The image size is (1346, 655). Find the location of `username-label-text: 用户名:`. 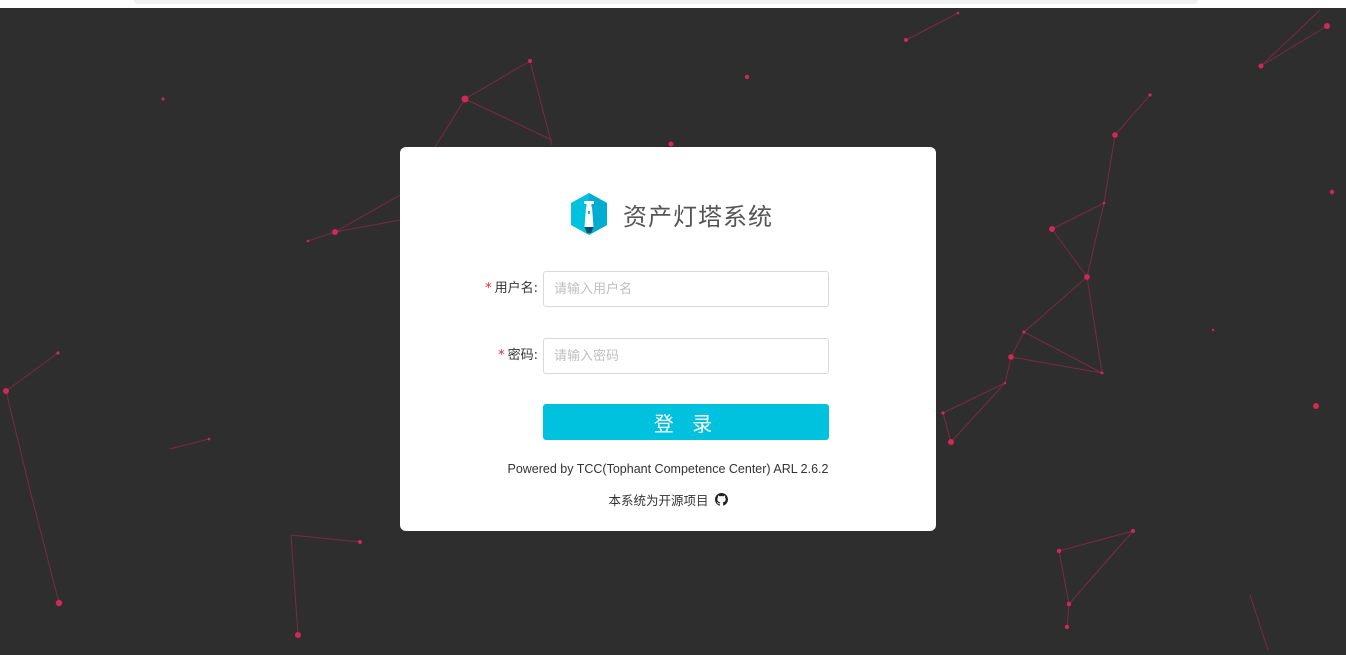

username-label-text: 用户名: is located at coordinates (516, 288).